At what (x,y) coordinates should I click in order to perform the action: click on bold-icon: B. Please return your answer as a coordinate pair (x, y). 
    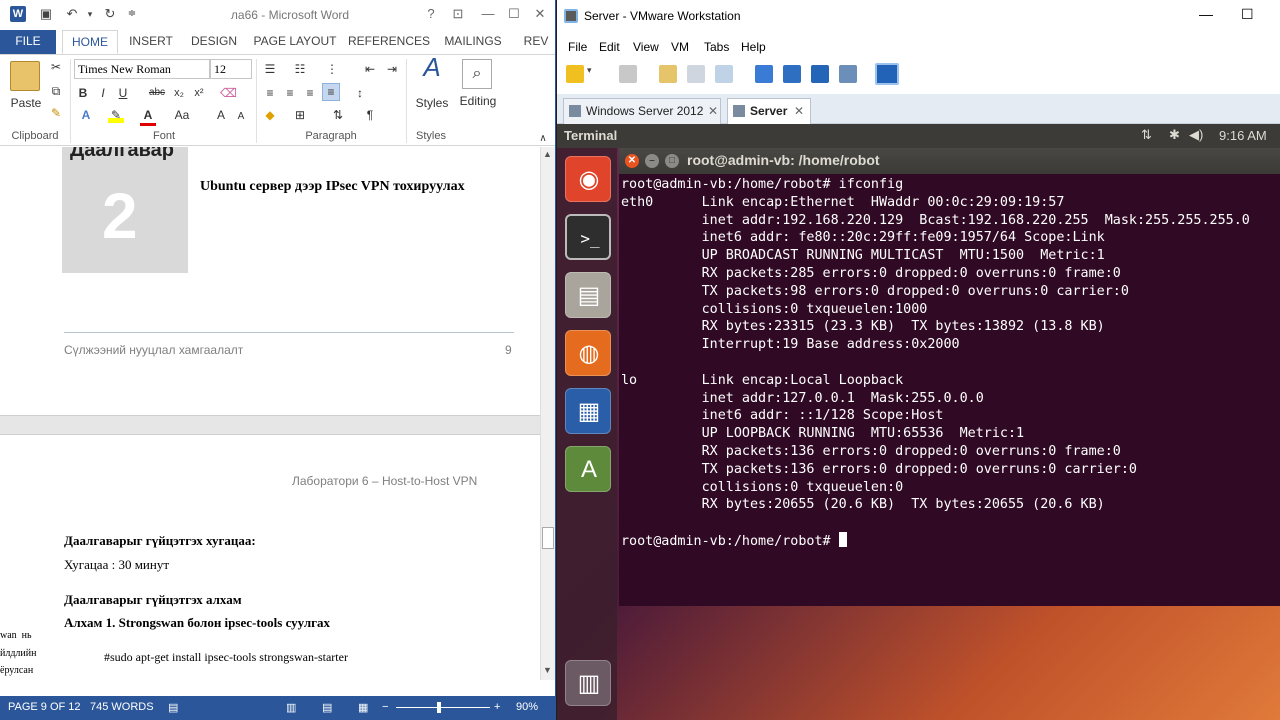
    Looking at the image, I should click on (83, 93).